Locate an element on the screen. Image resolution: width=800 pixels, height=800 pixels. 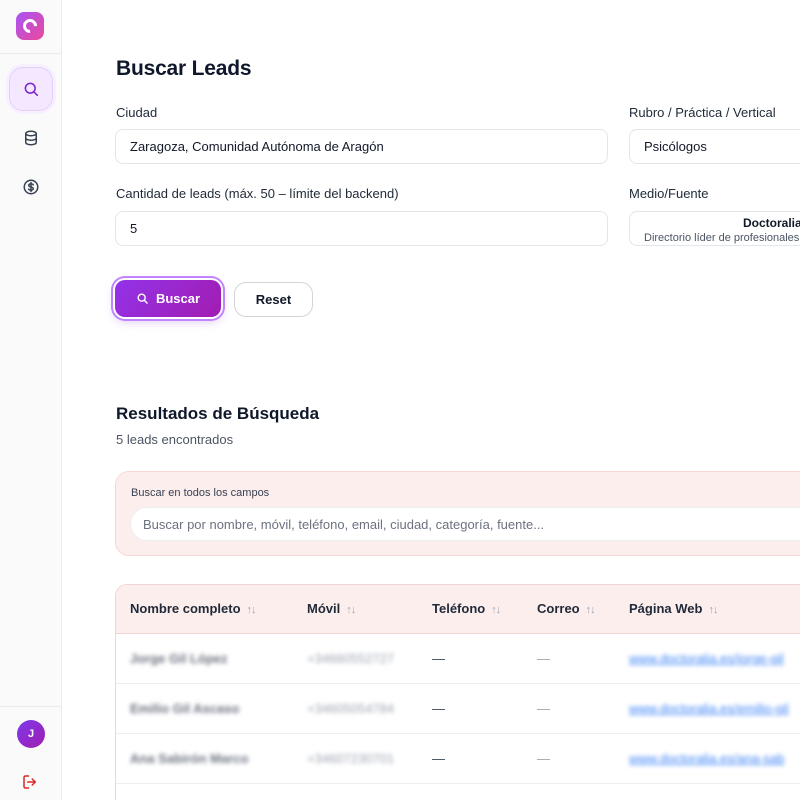
dollar-circle-icon is located at coordinates (31, 187).